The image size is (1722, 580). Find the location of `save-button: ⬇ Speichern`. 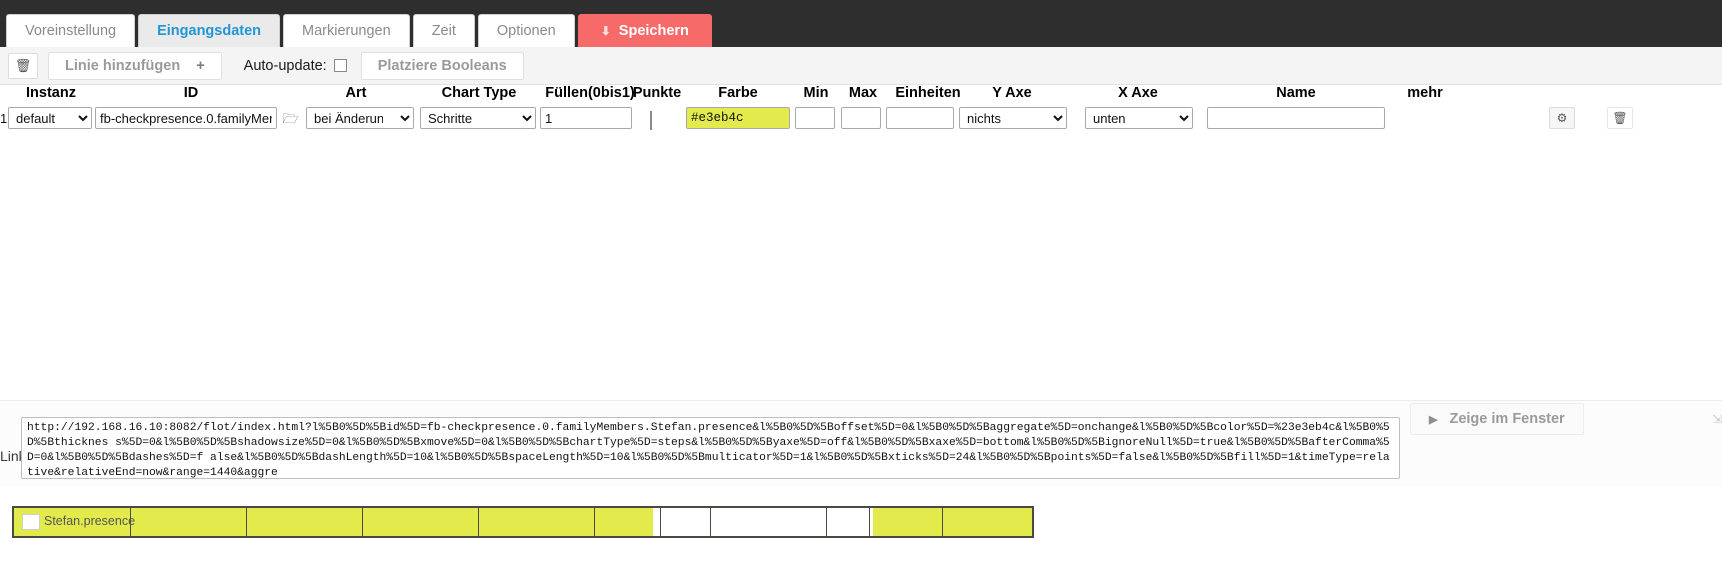

save-button: ⬇ Speichern is located at coordinates (644, 30).